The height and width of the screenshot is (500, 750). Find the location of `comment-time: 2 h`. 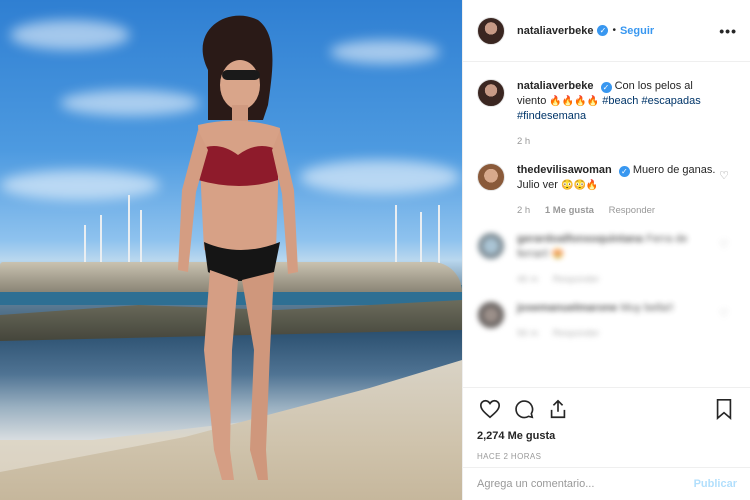

comment-time: 2 h is located at coordinates (523, 210).